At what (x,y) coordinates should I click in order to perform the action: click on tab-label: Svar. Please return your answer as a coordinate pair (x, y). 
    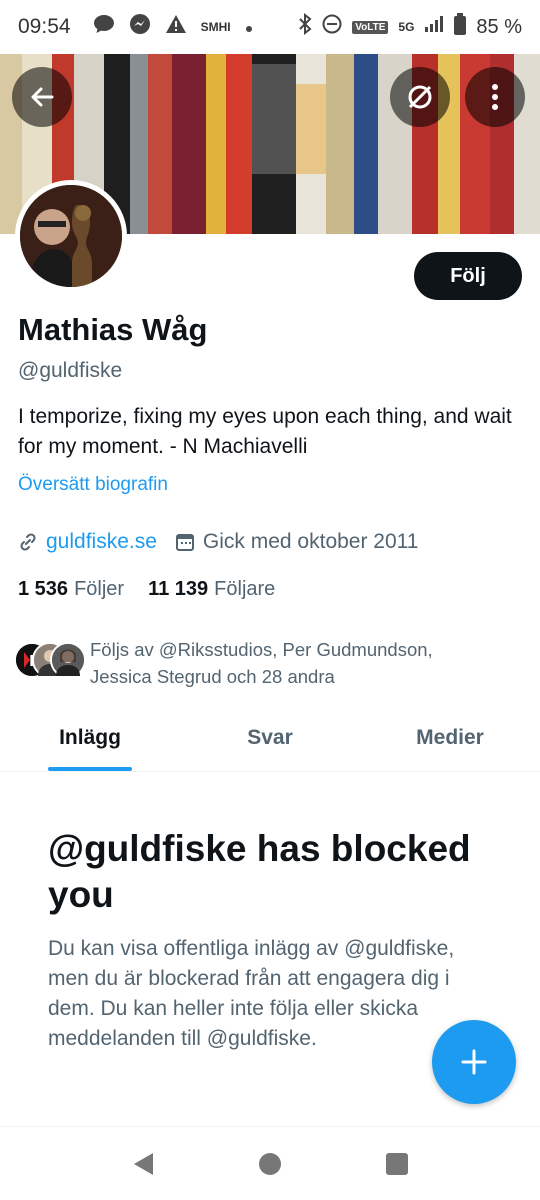
    Looking at the image, I should click on (270, 737).